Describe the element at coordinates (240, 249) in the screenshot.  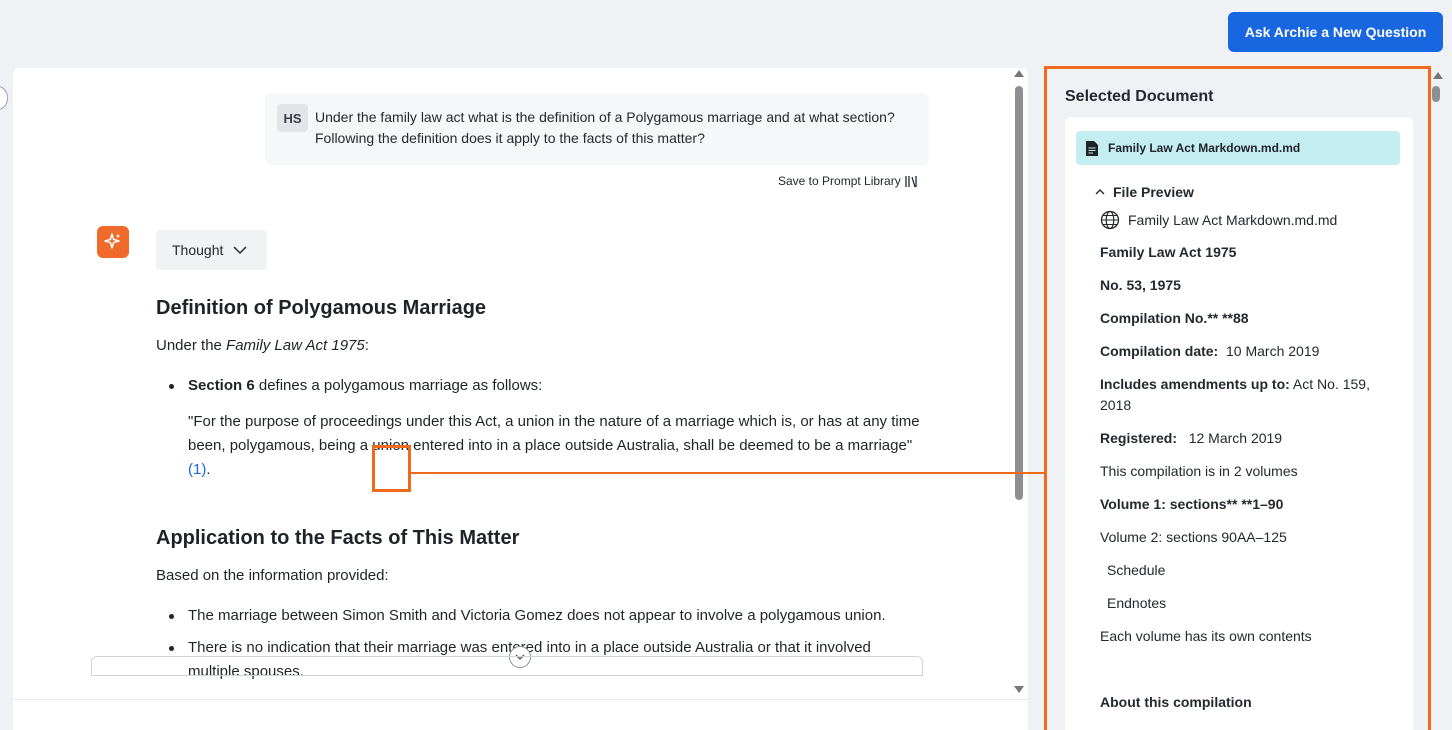
I see `chevron-down-icon` at that location.